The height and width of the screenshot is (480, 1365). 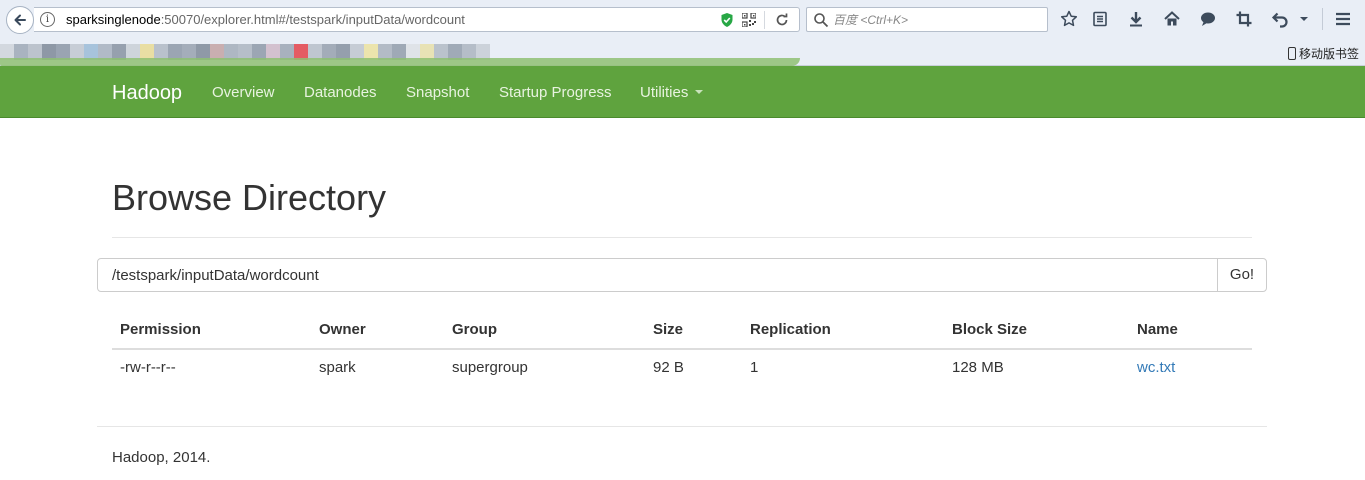 I want to click on reload-icon, so click(x=782, y=20).